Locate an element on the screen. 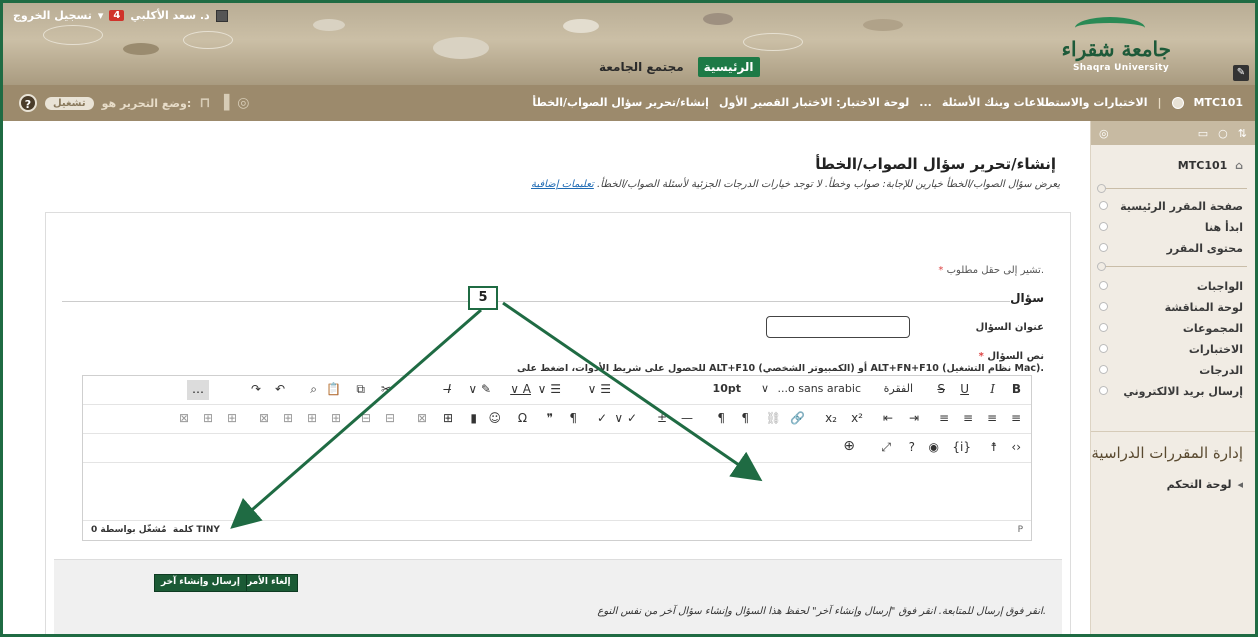  dropdown-arrow-icon: ▾ is located at coordinates (101, 15).